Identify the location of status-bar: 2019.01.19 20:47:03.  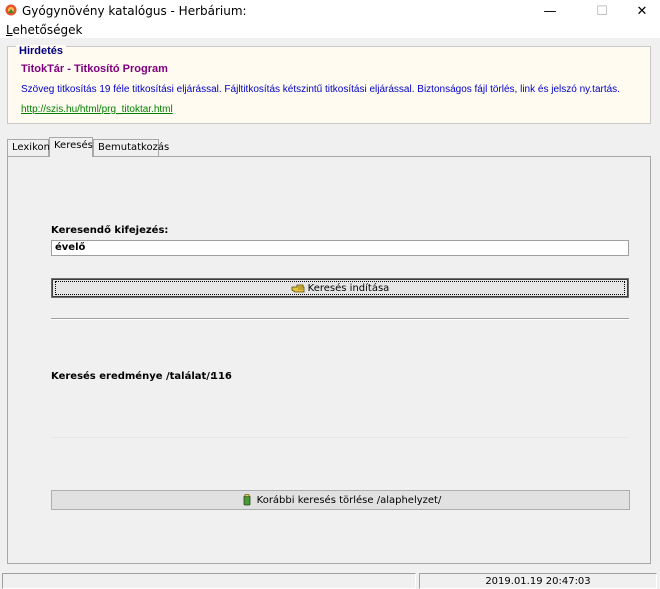
(330, 580).